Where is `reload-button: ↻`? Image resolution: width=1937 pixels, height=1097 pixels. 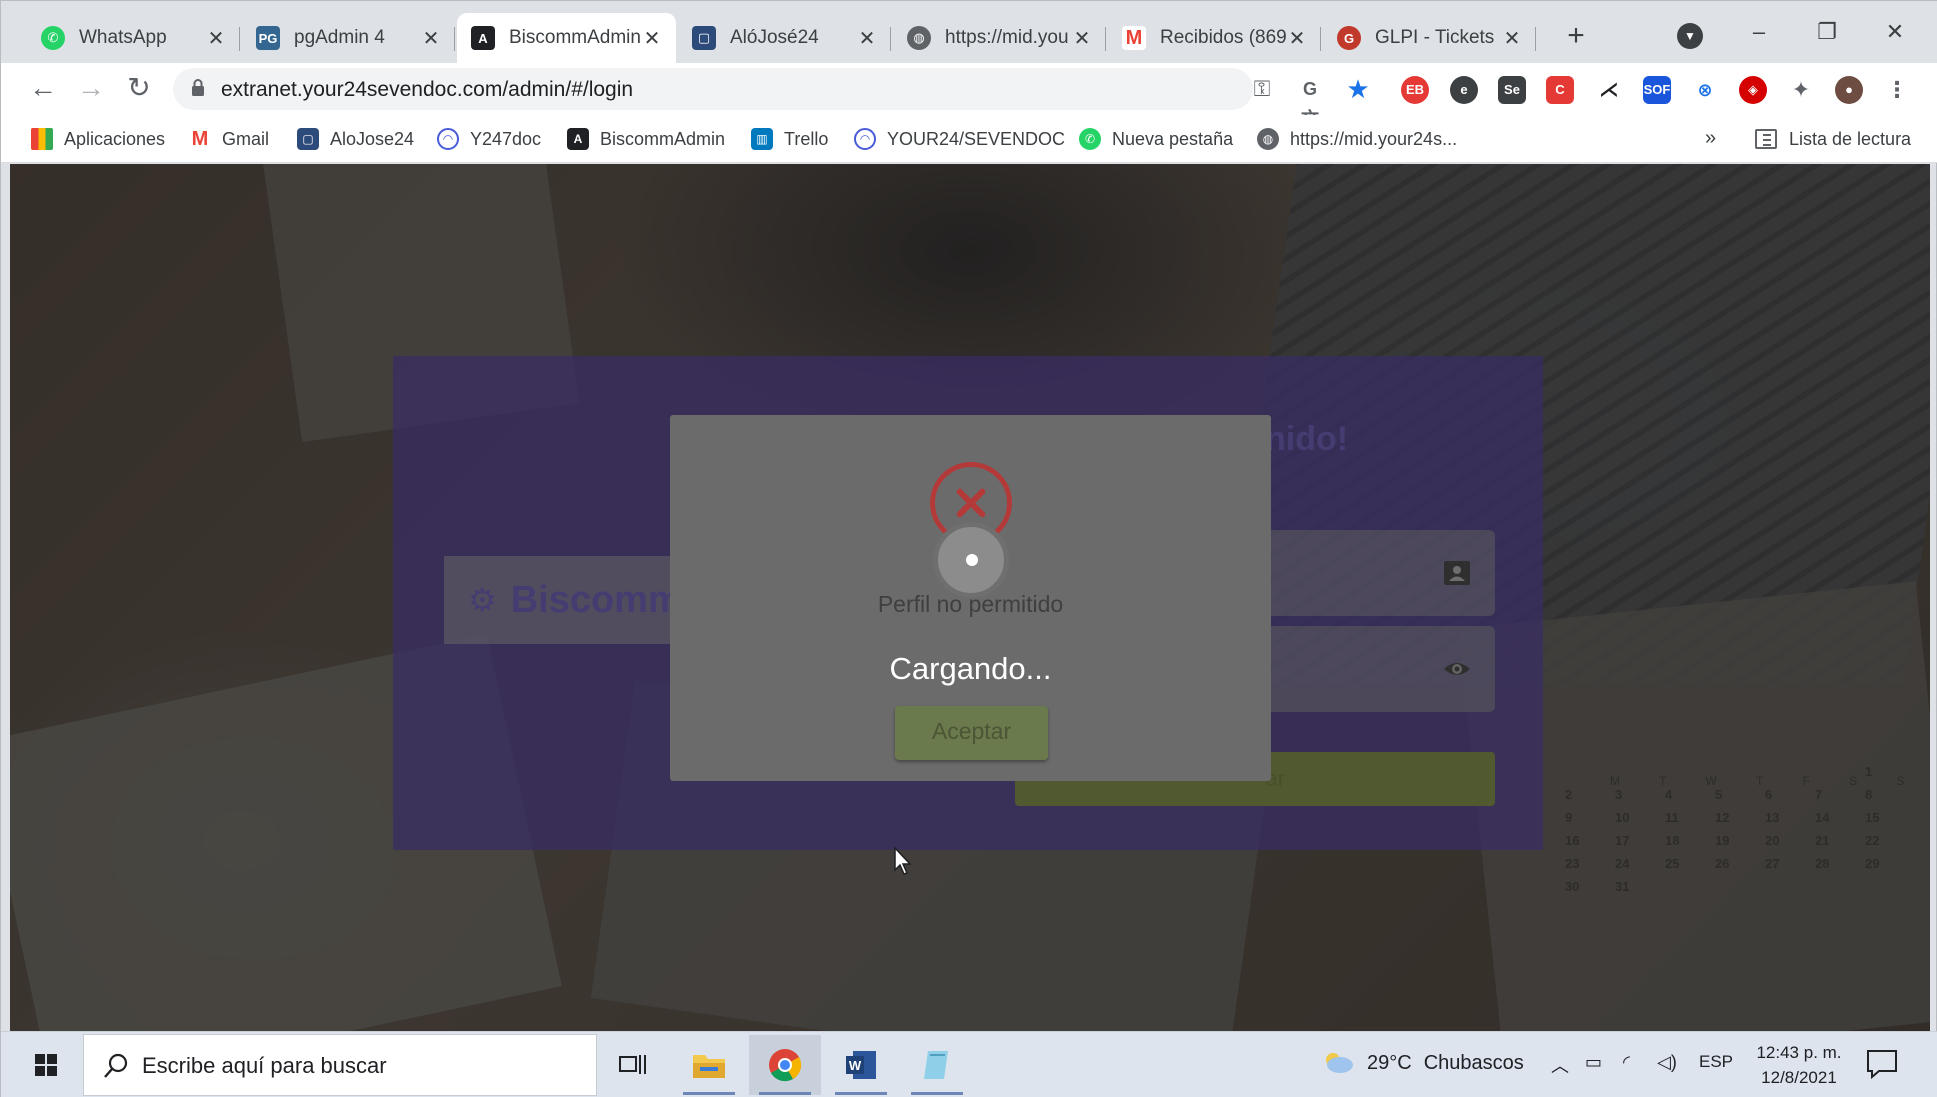 reload-button: ↻ is located at coordinates (139, 89).